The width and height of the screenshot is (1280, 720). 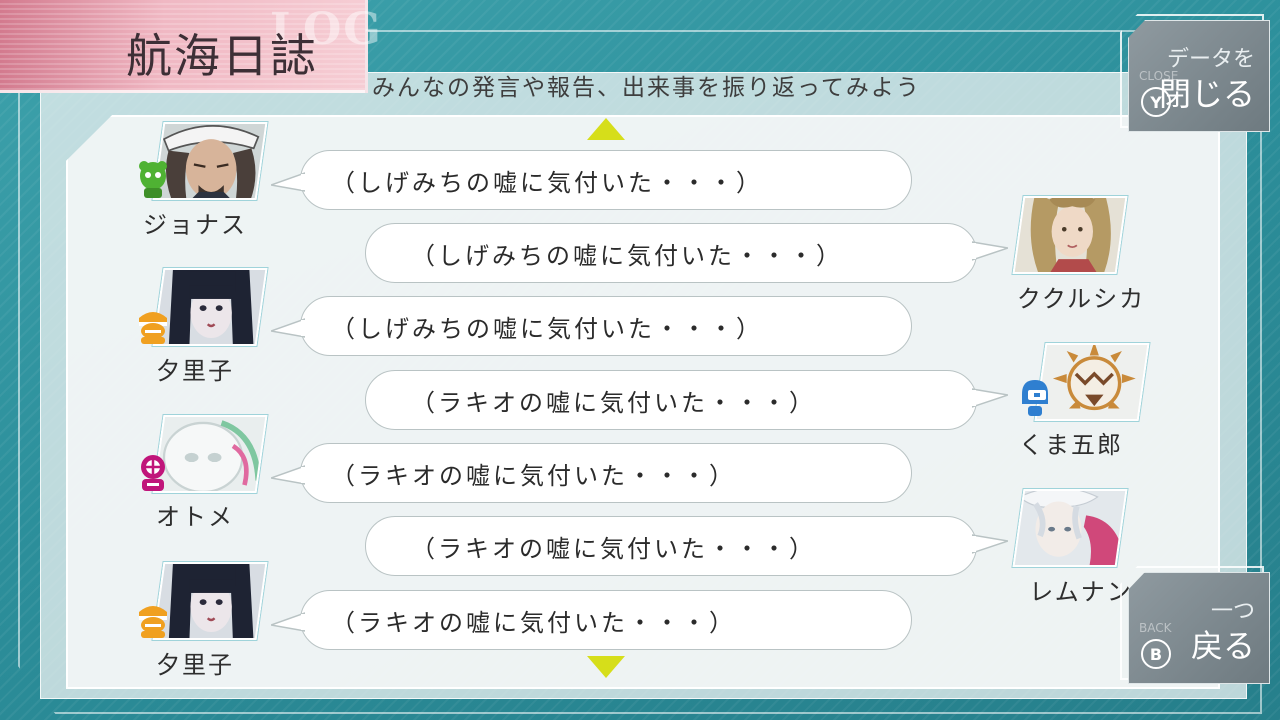 What do you see at coordinates (1070, 528) in the screenshot?
I see `portrait-remnan` at bounding box center [1070, 528].